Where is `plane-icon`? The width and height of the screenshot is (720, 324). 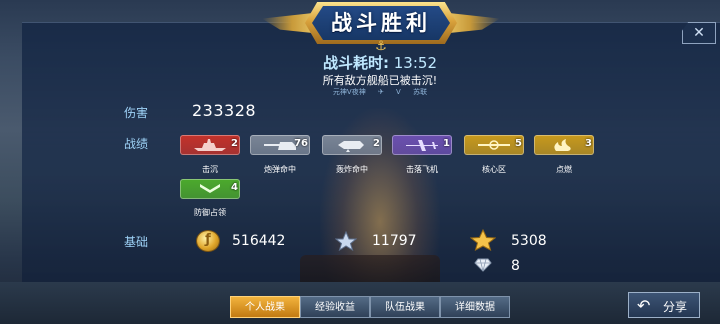
plane-icon is located at coordinates (422, 145).